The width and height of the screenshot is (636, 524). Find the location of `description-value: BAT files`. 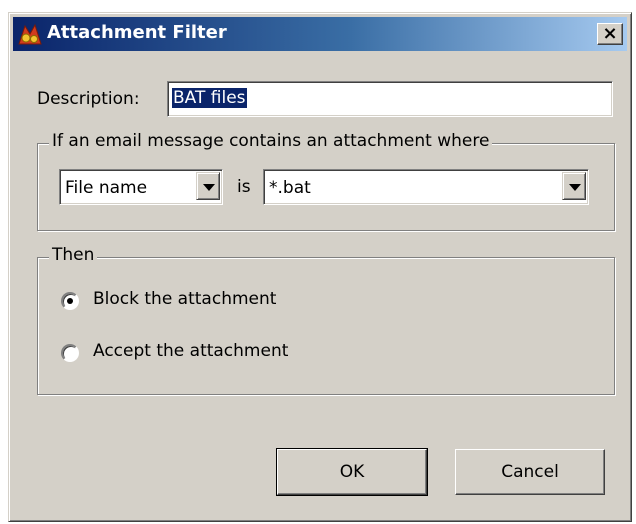

description-value: BAT files is located at coordinates (209, 98).